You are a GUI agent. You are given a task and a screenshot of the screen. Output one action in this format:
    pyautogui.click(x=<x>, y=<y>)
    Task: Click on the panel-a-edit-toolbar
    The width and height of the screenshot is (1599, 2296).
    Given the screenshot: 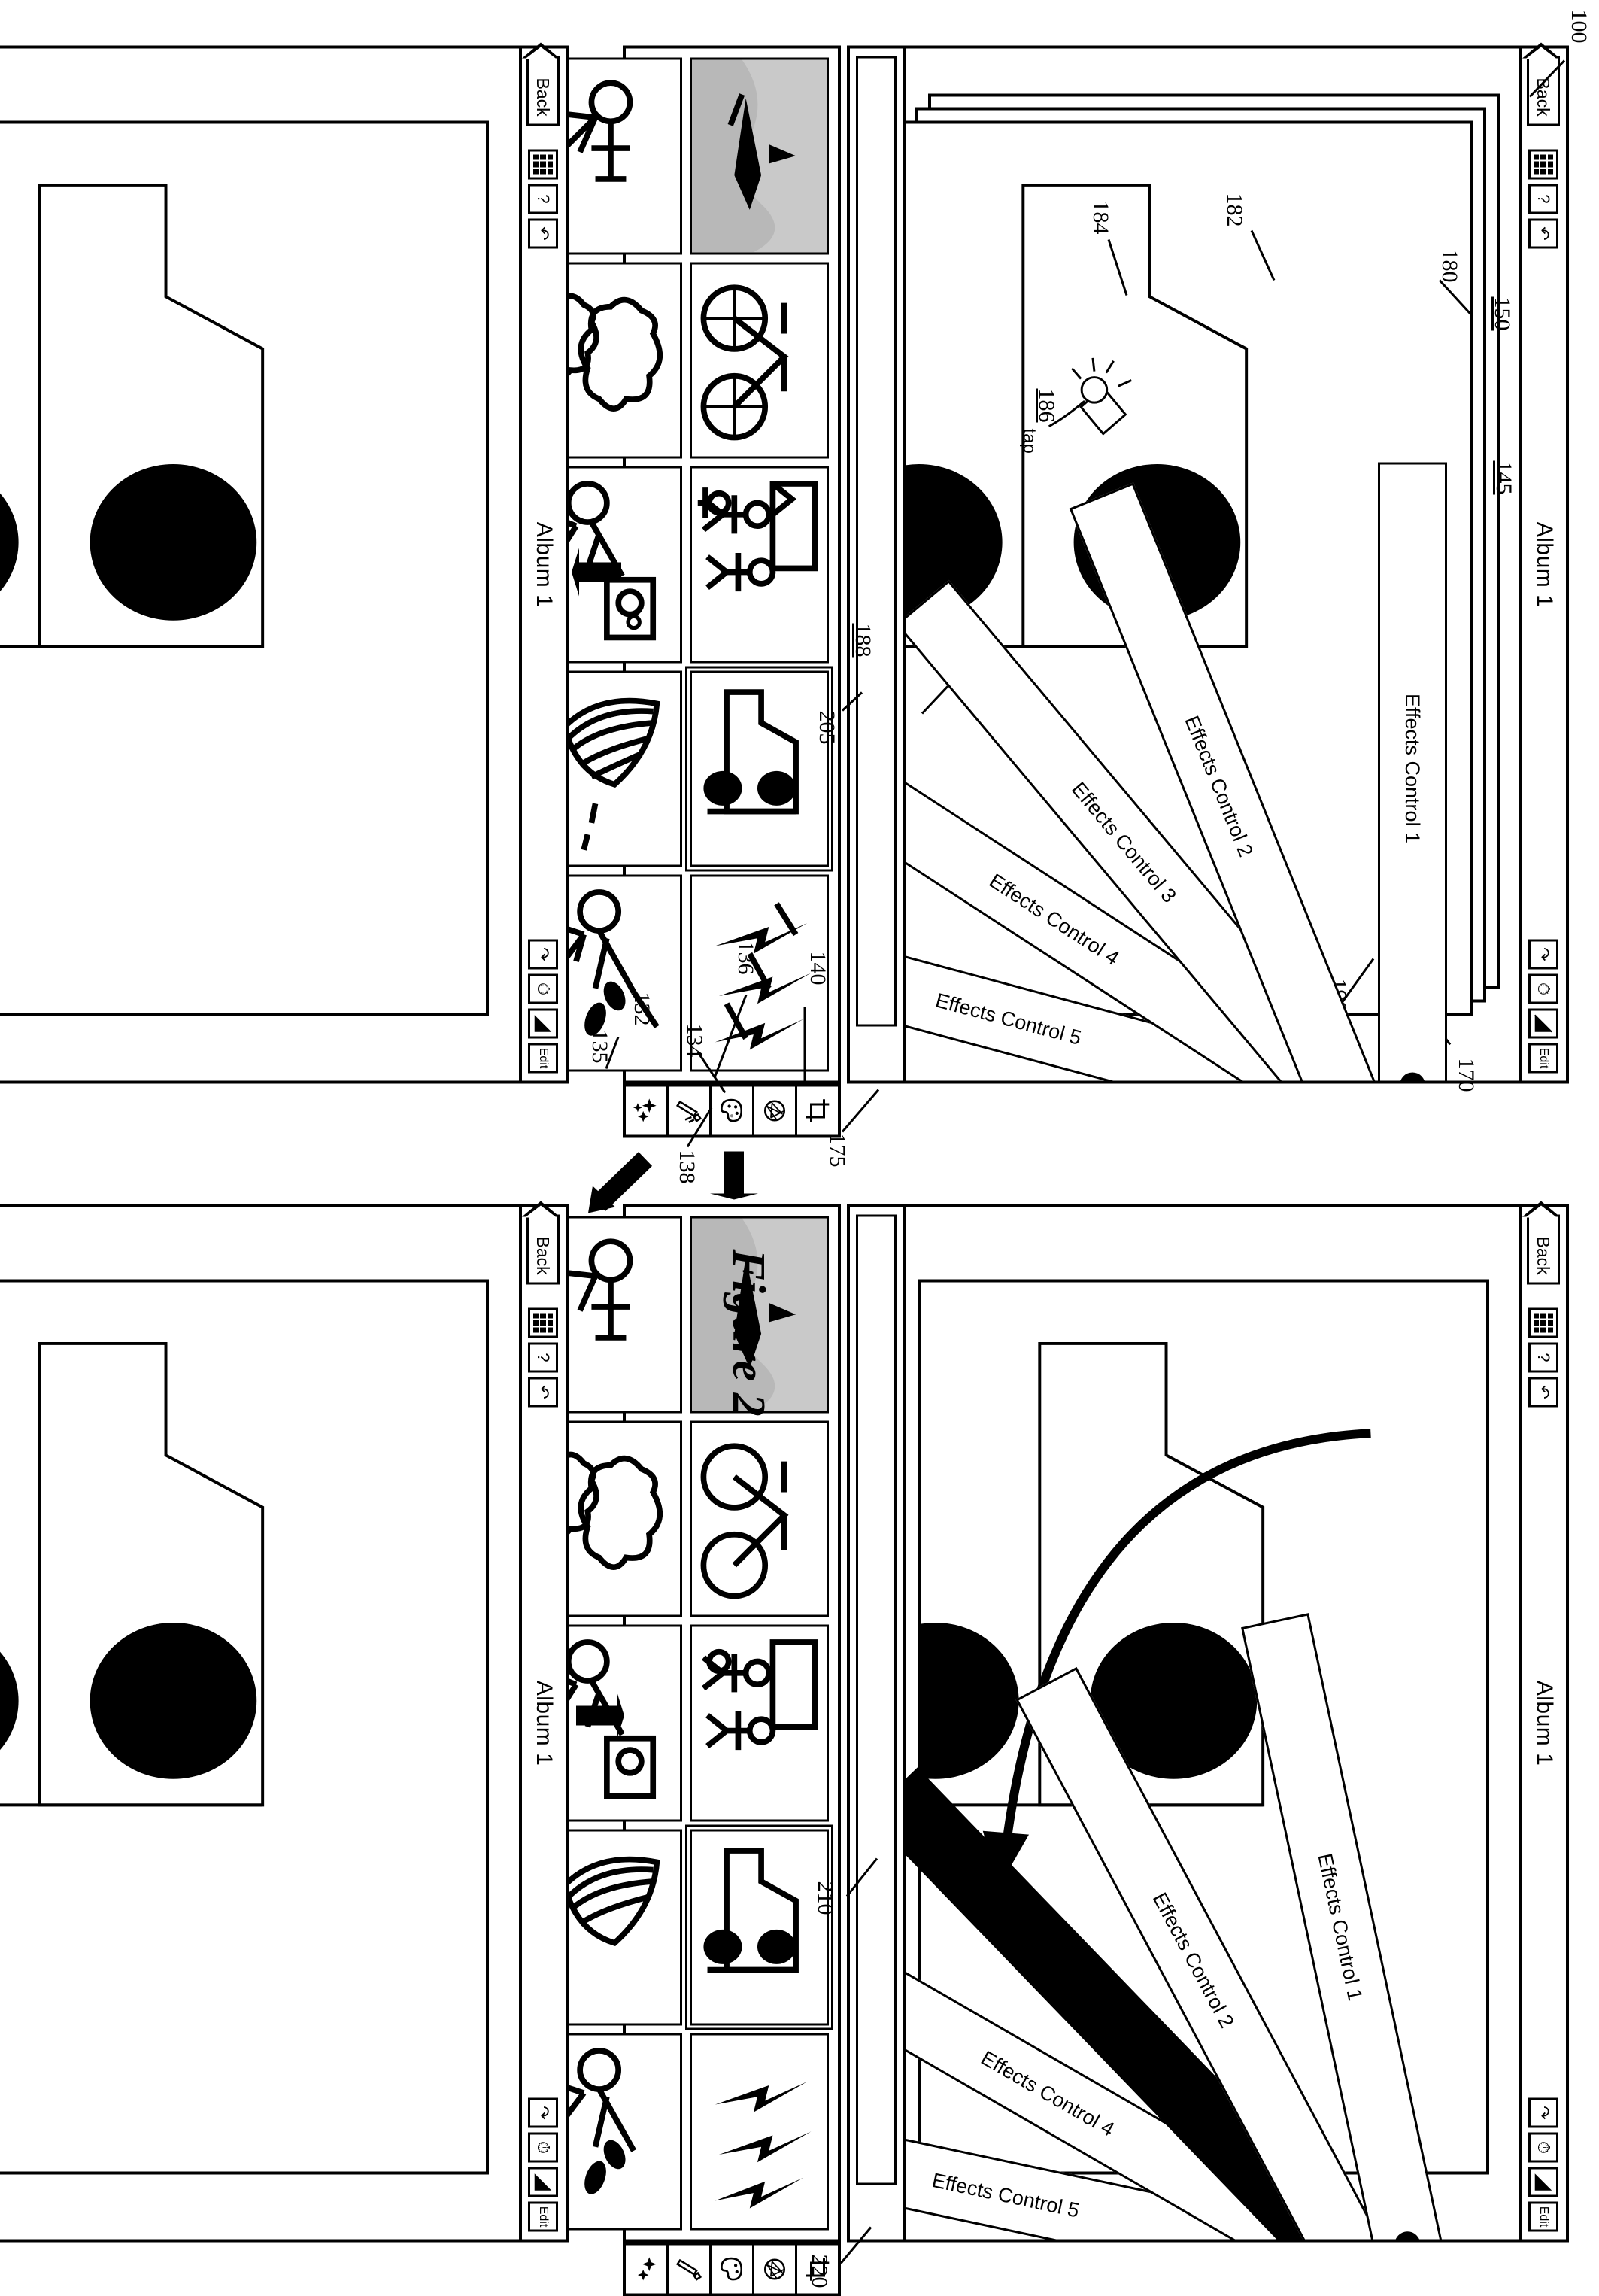 What is the action you would take?
    pyautogui.click(x=732, y=1110)
    